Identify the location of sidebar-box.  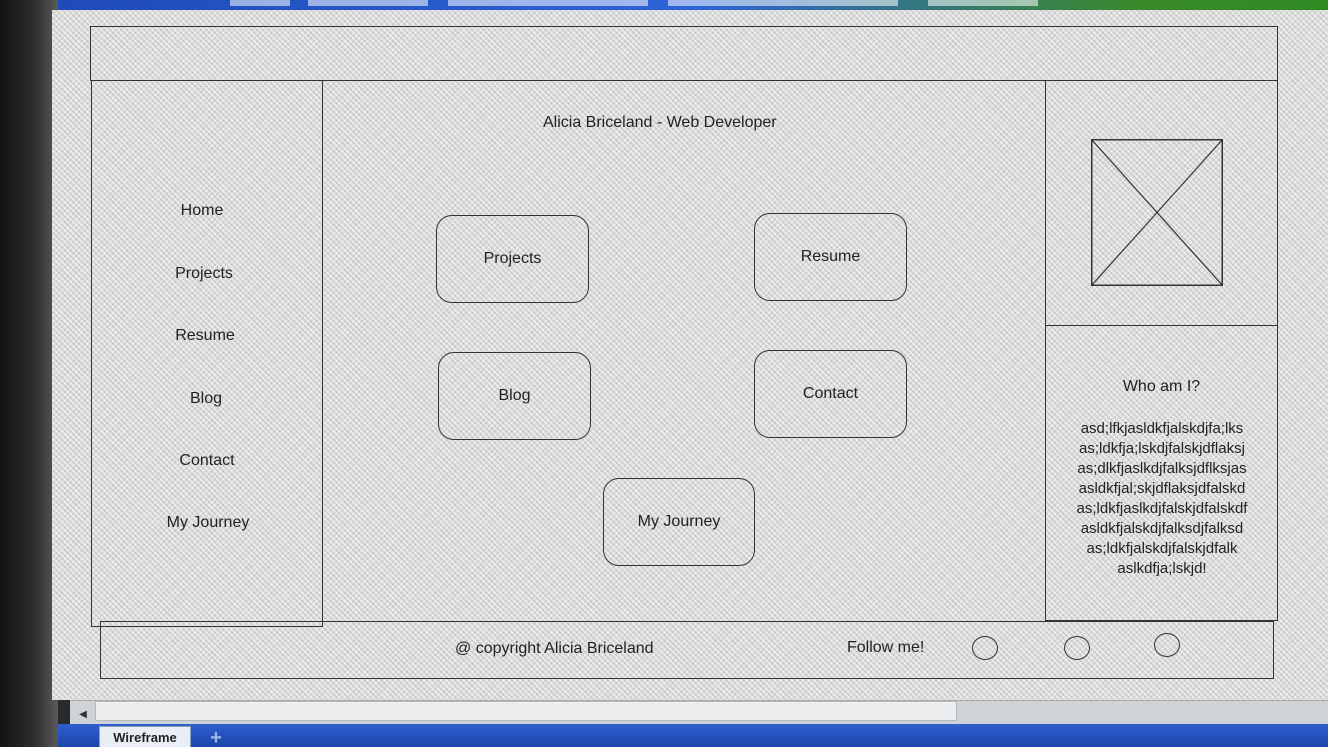
(207, 353).